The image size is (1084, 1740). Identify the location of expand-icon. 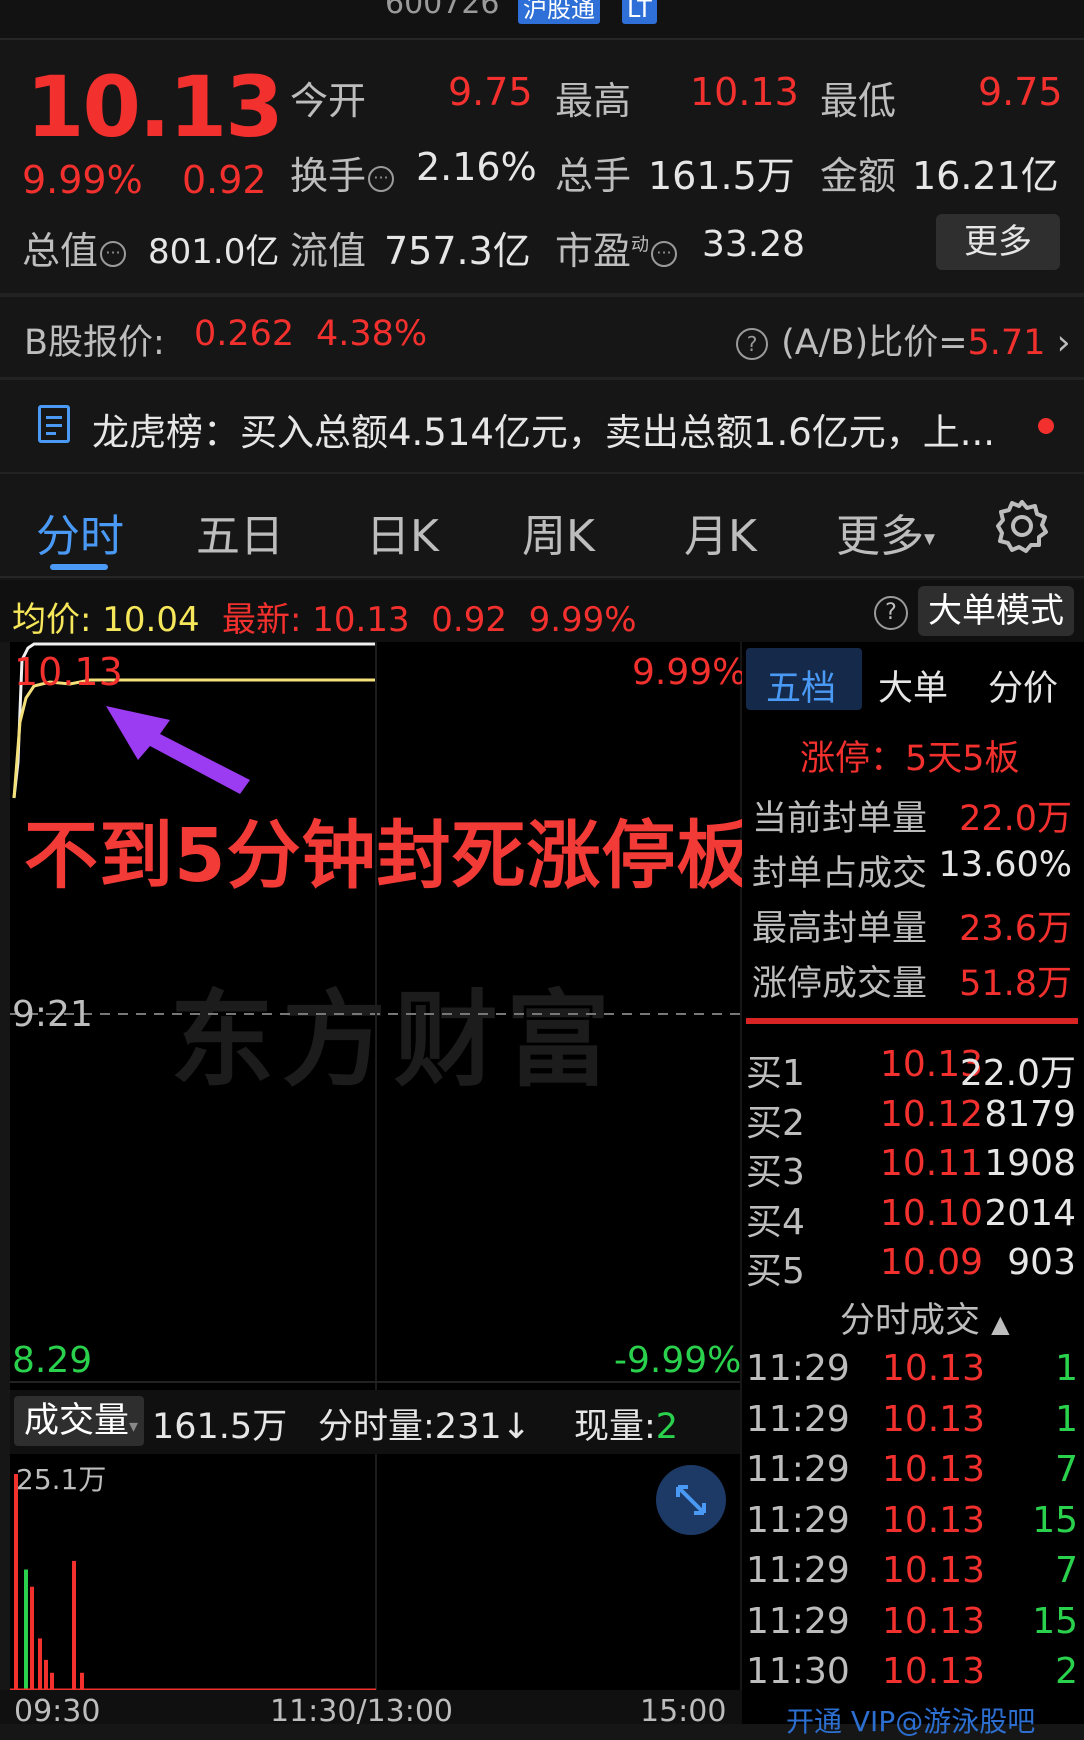
(691, 1500).